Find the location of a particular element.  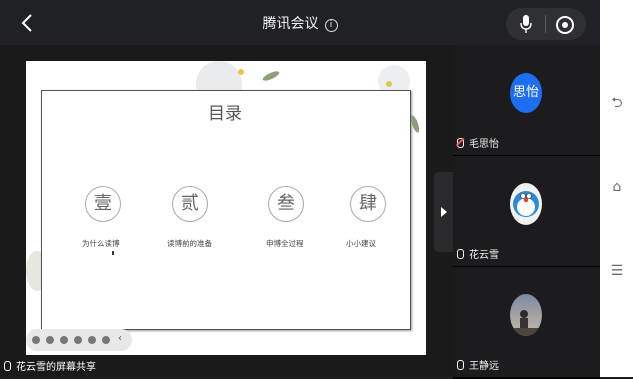

home-icon: ⌂ is located at coordinates (617, 187).